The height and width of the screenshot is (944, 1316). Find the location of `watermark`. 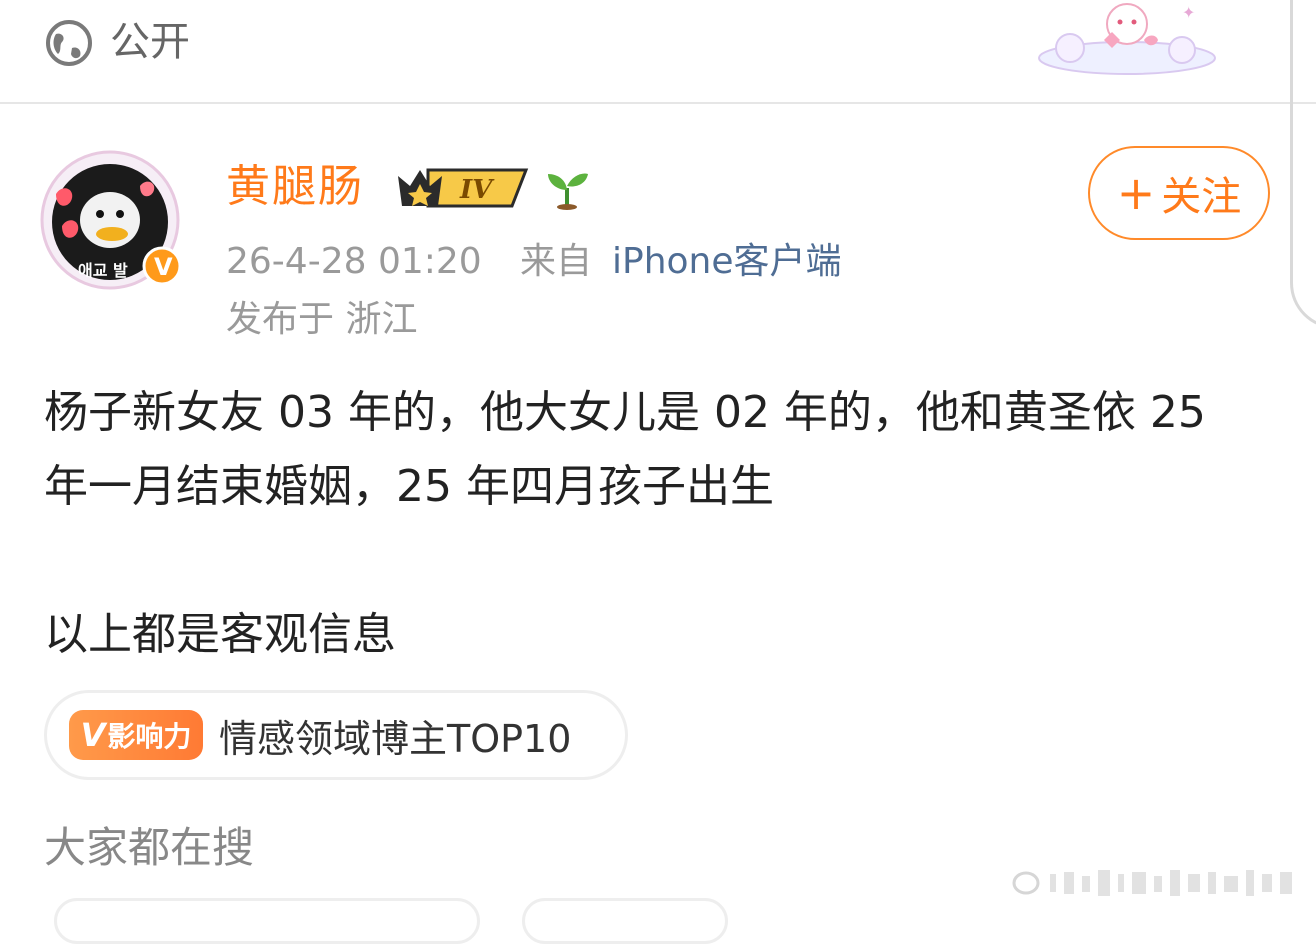

watermark is located at coordinates (1152, 883).